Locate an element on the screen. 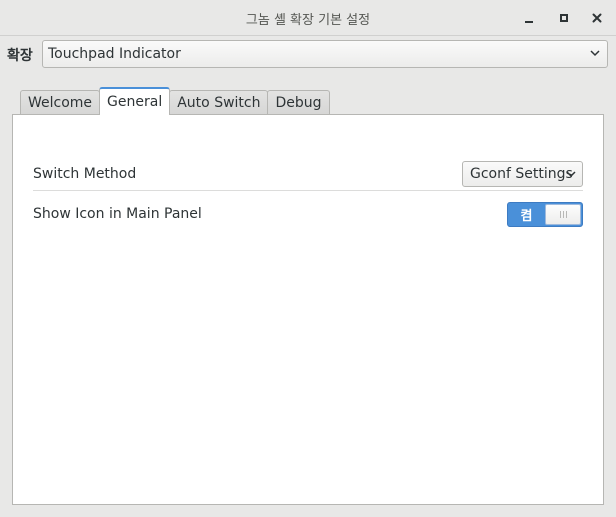  row-divider is located at coordinates (308, 190).